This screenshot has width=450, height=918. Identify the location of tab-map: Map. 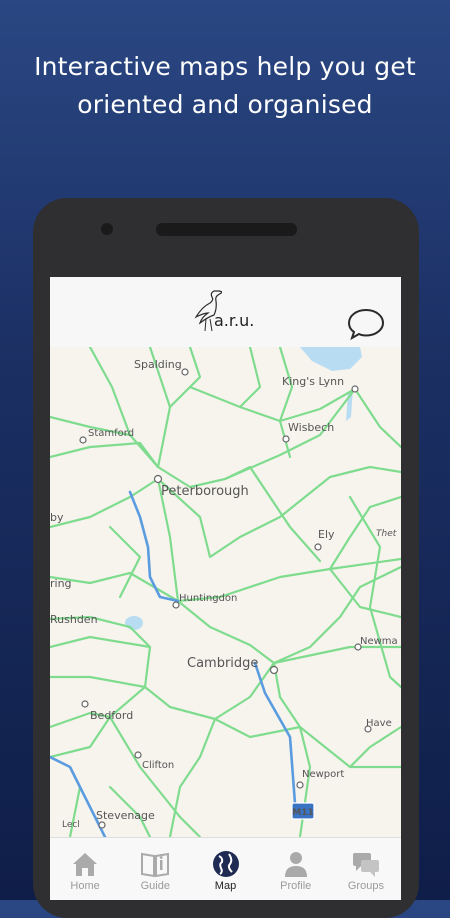
(225, 869).